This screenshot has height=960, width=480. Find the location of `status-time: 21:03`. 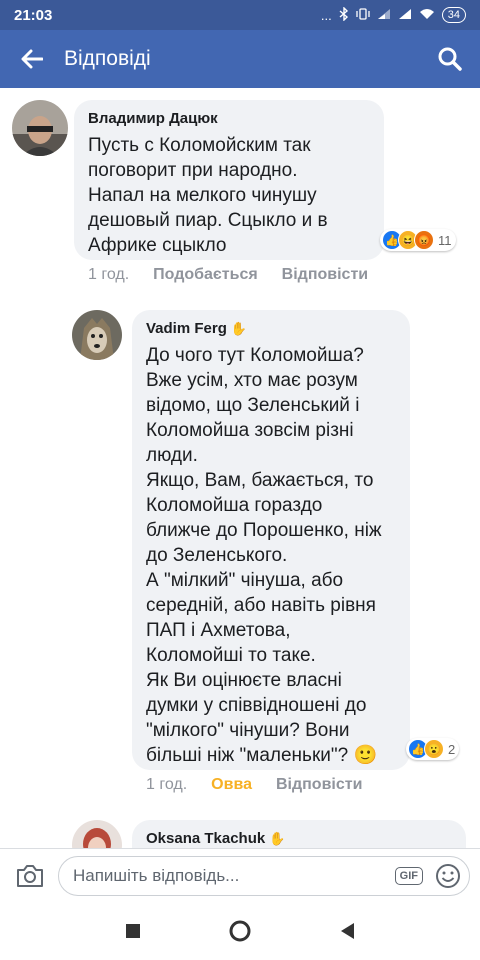

status-time: 21:03 is located at coordinates (33, 15).